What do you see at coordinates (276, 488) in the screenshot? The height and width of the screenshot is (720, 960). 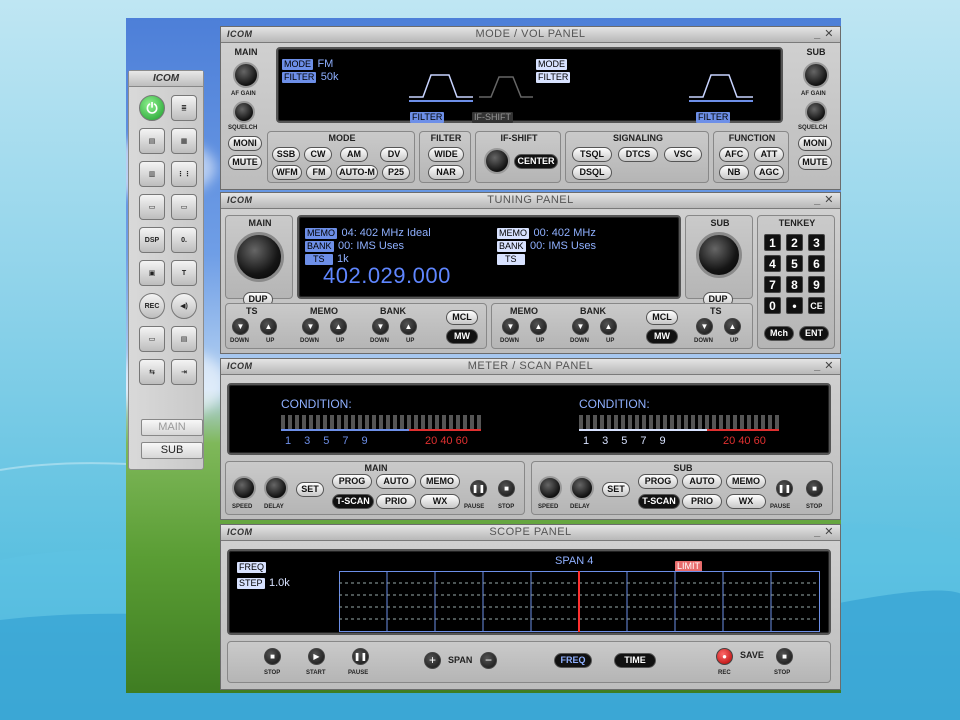 I see `delay-knob` at bounding box center [276, 488].